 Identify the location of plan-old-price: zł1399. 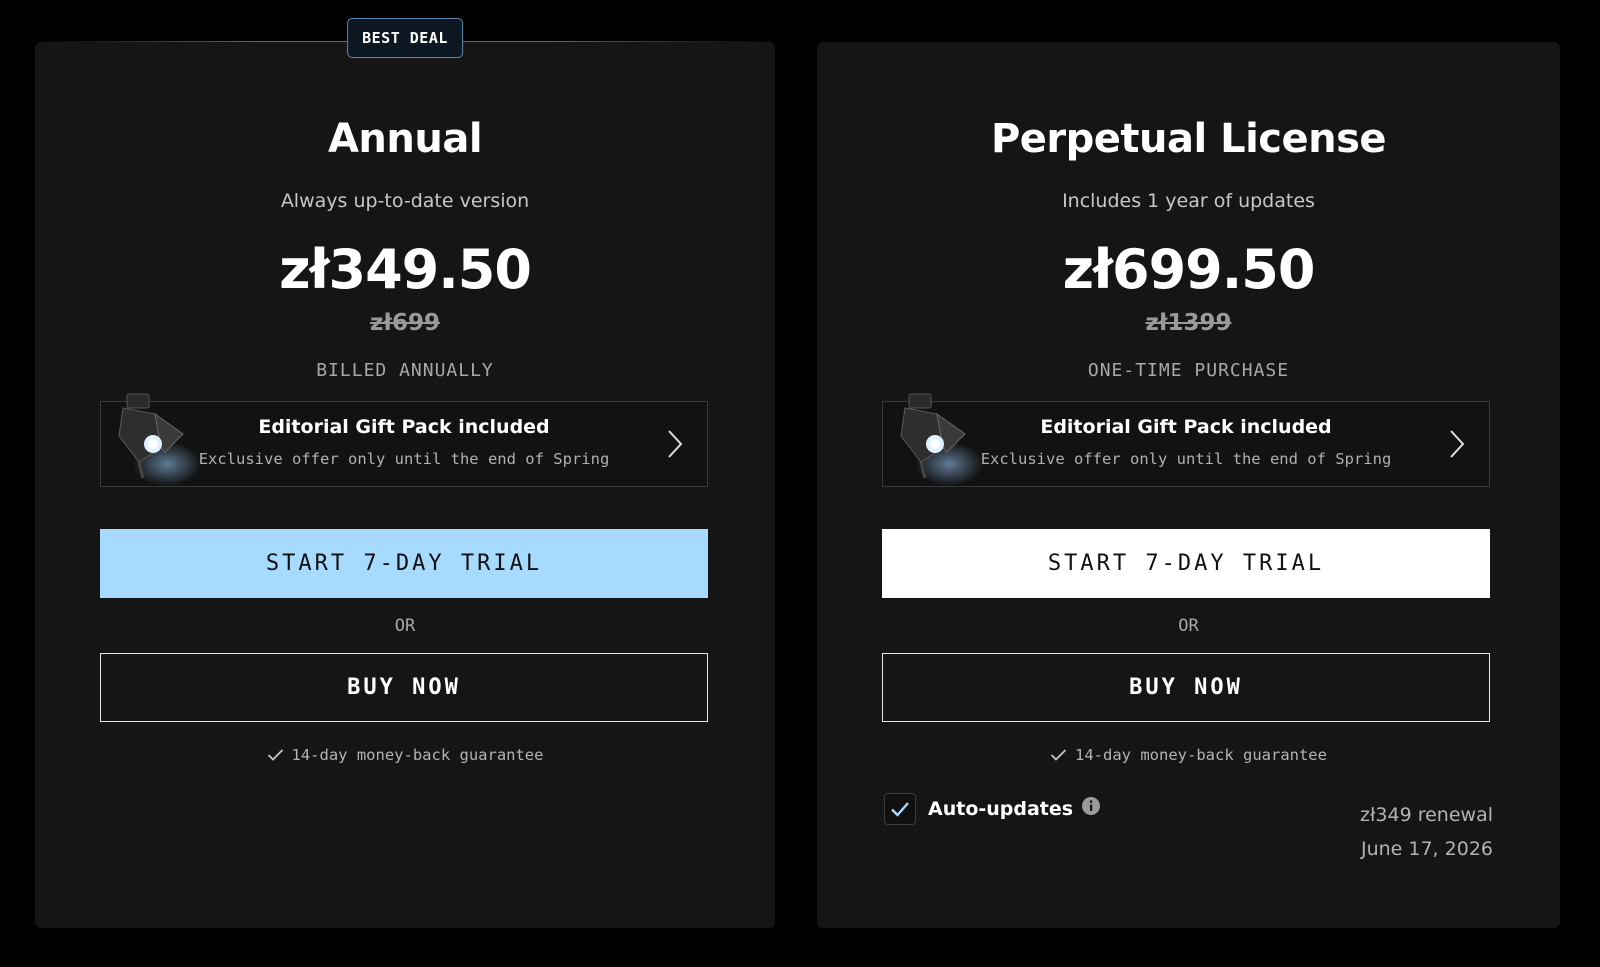
(1188, 323).